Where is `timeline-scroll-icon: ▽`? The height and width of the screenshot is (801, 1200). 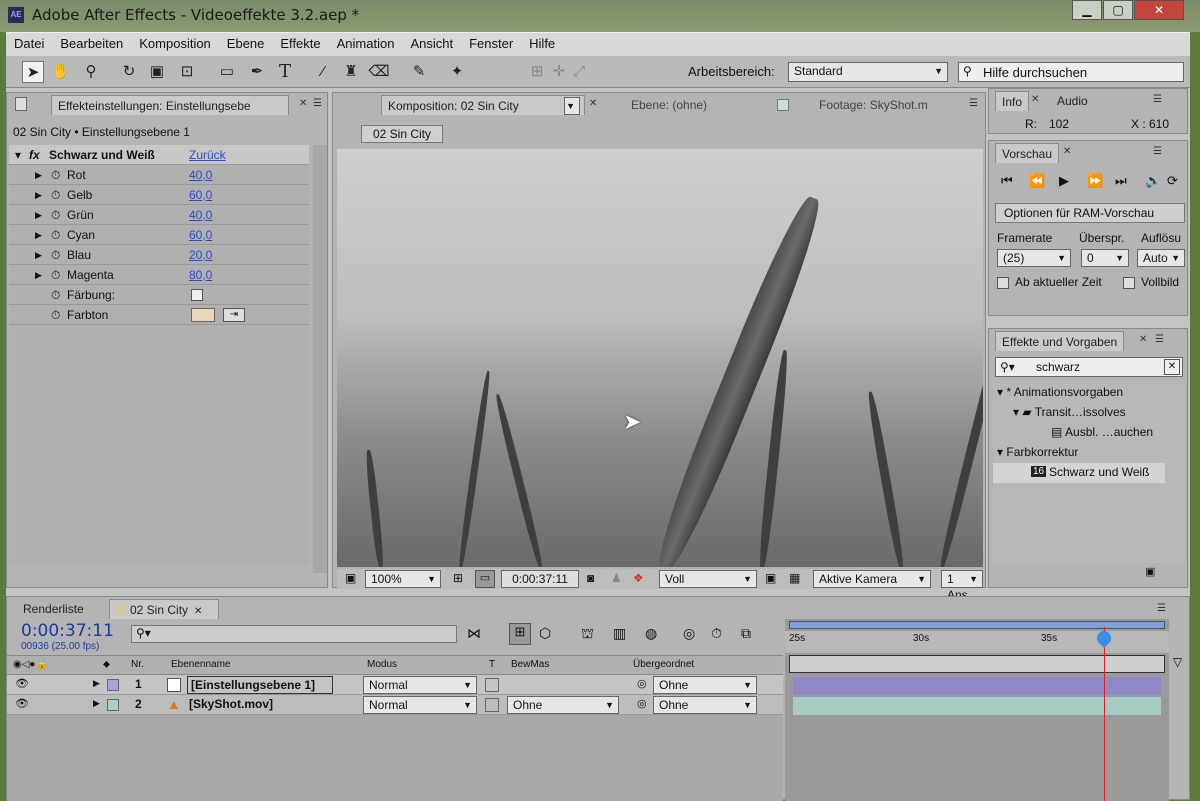
timeline-scroll-icon: ▽ is located at coordinates (1181, 665).